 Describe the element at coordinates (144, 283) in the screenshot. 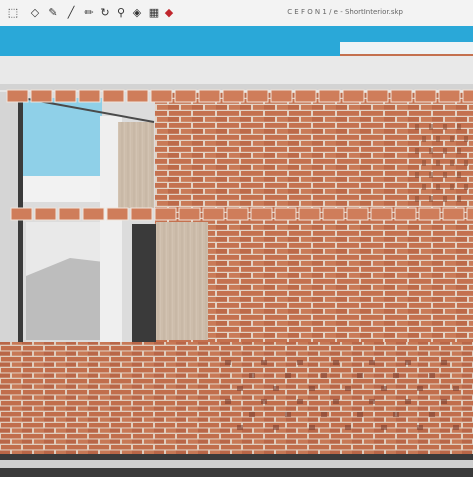

I see `dark-jamb` at that location.